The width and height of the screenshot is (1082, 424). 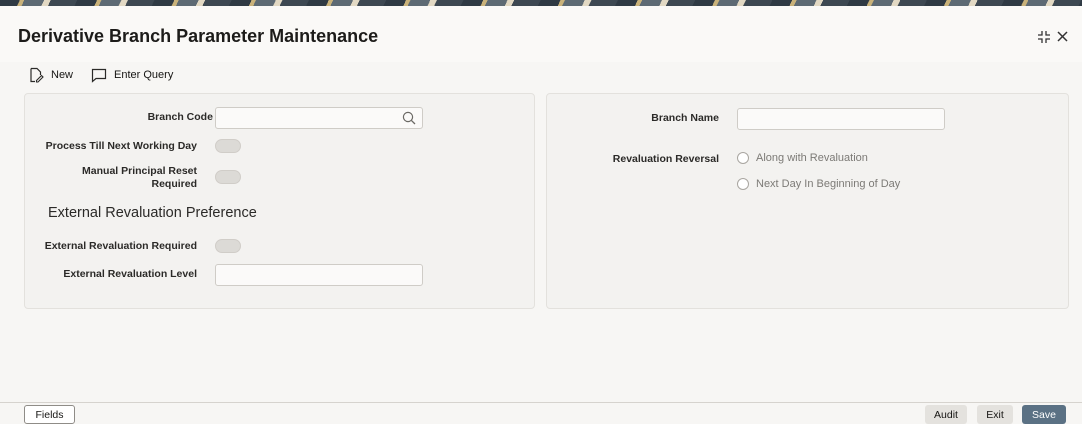 I want to click on manual-principal-reset-toggle, so click(x=228, y=177).